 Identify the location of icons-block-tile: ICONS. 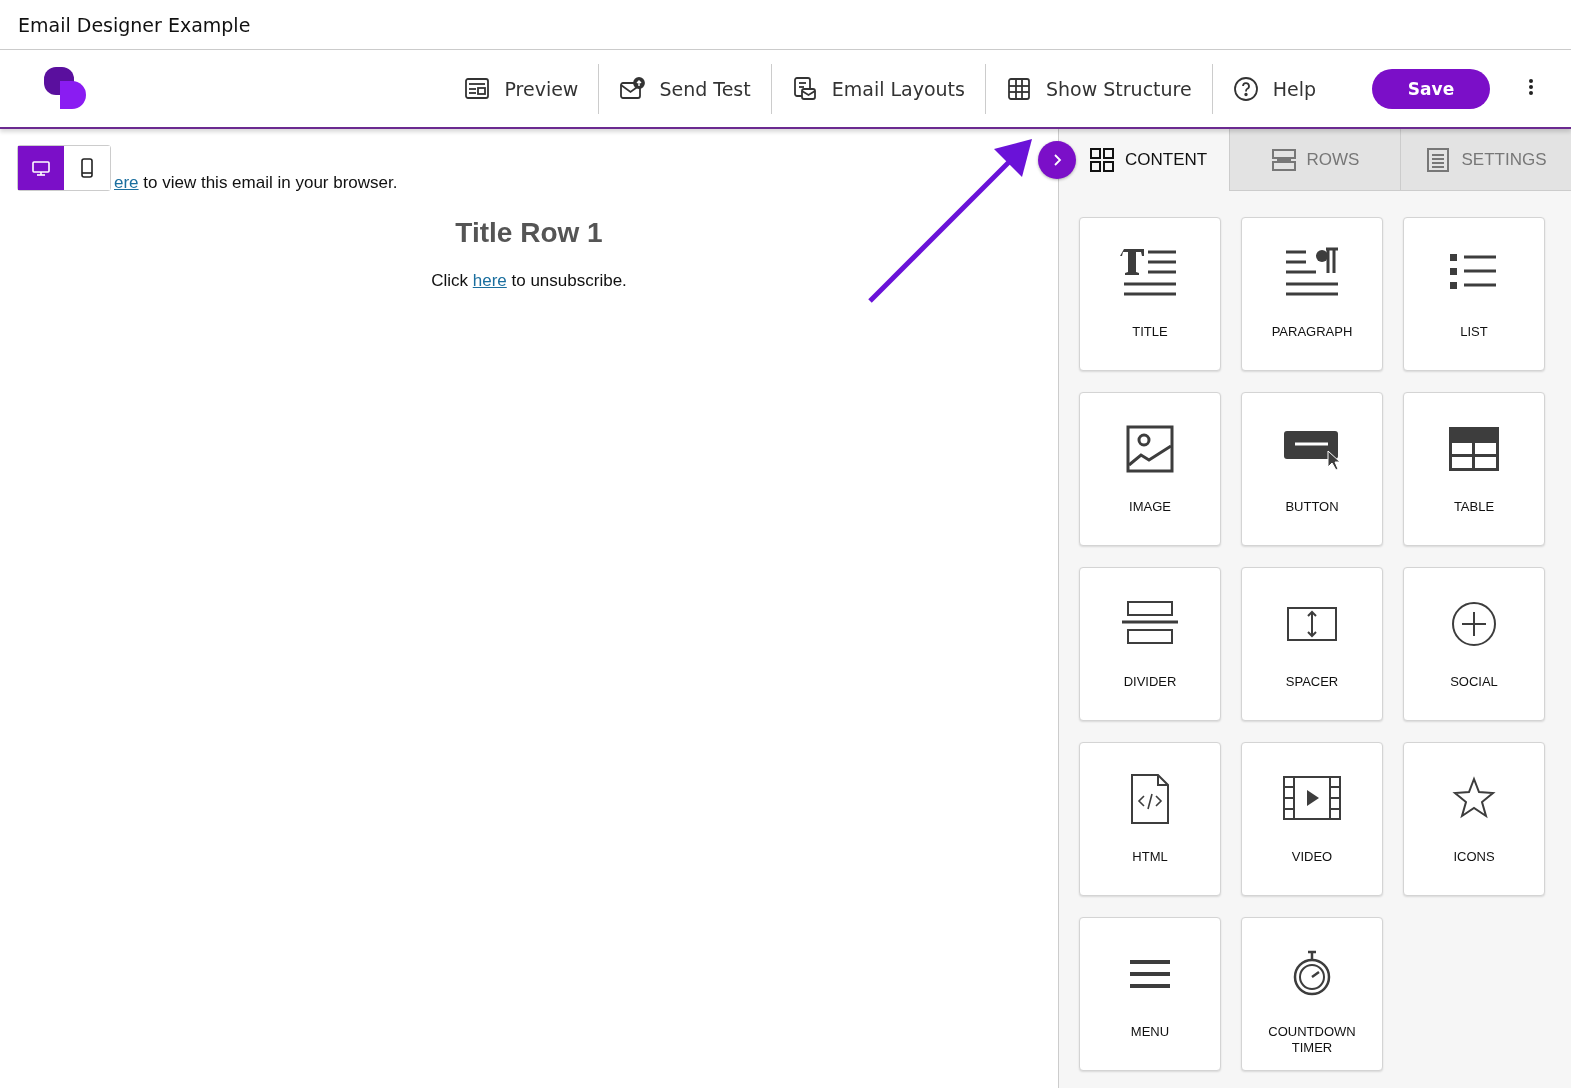
(1474, 819).